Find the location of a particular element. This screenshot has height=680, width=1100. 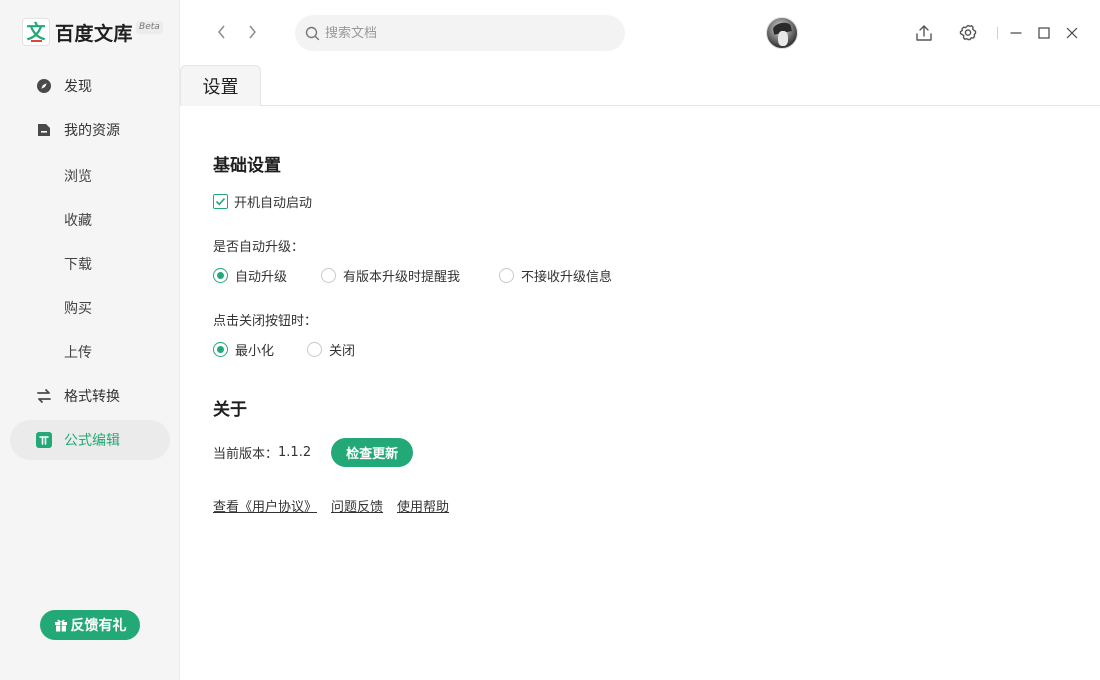

close-option-minimize: 最小化 is located at coordinates (260, 349).